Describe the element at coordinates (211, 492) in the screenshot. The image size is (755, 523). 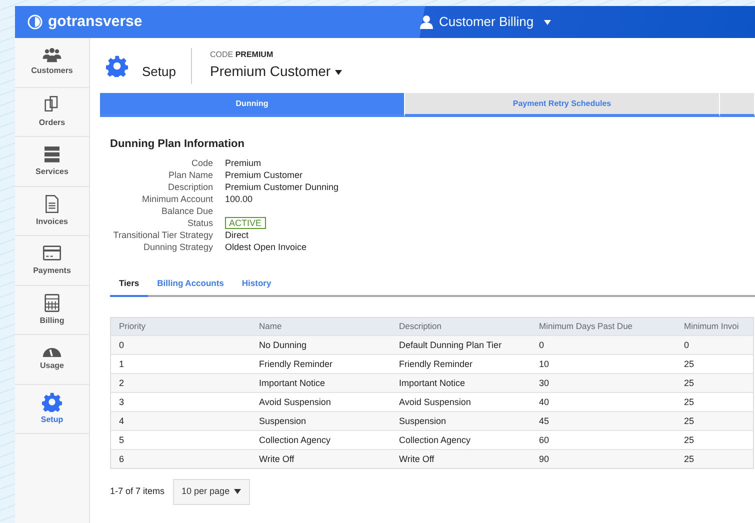
I see `page-size-dropdown: 10 per page` at that location.